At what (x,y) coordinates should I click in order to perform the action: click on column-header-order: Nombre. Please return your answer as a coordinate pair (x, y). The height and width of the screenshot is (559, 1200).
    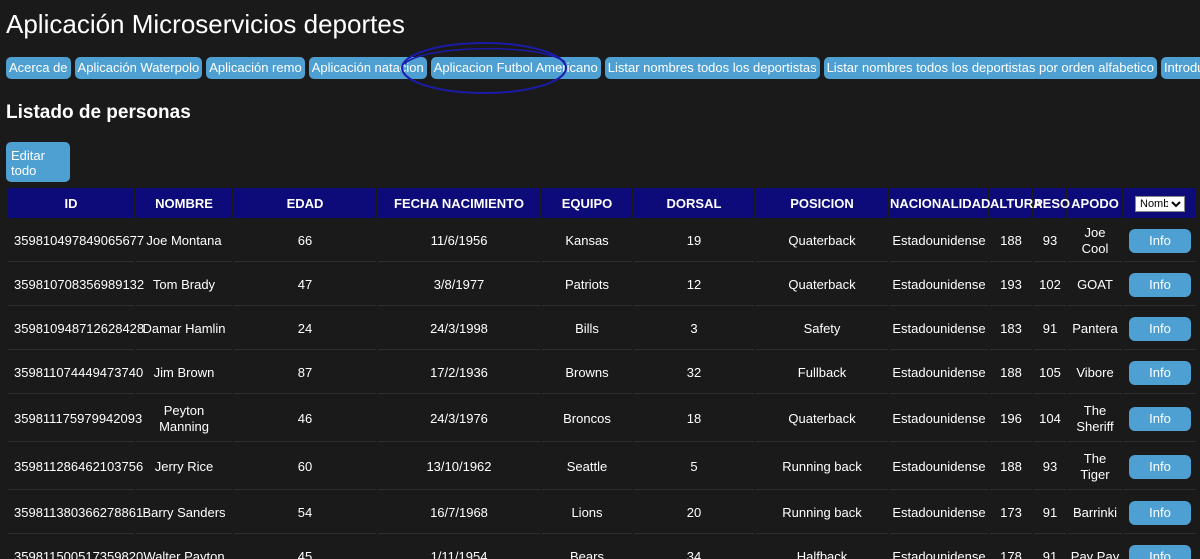
    Looking at the image, I should click on (1160, 203).